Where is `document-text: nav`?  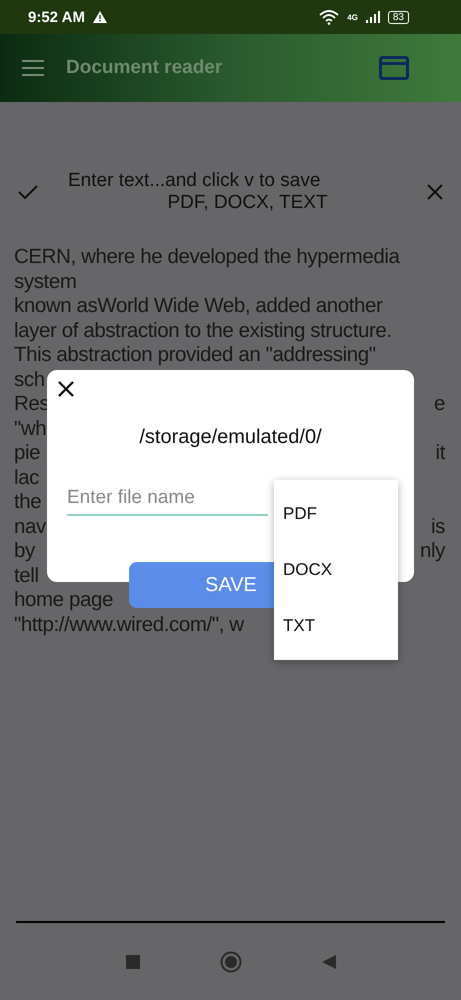 document-text: nav is located at coordinates (30, 526).